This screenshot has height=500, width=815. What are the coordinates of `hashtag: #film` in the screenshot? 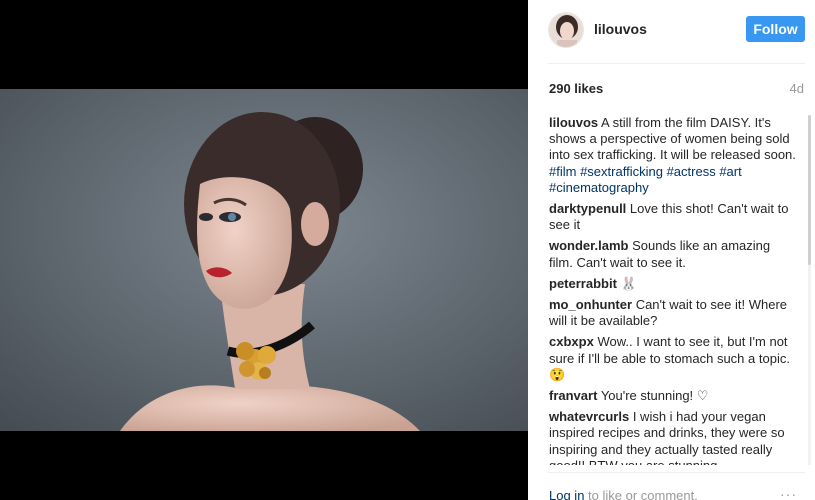 It's located at (562, 171).